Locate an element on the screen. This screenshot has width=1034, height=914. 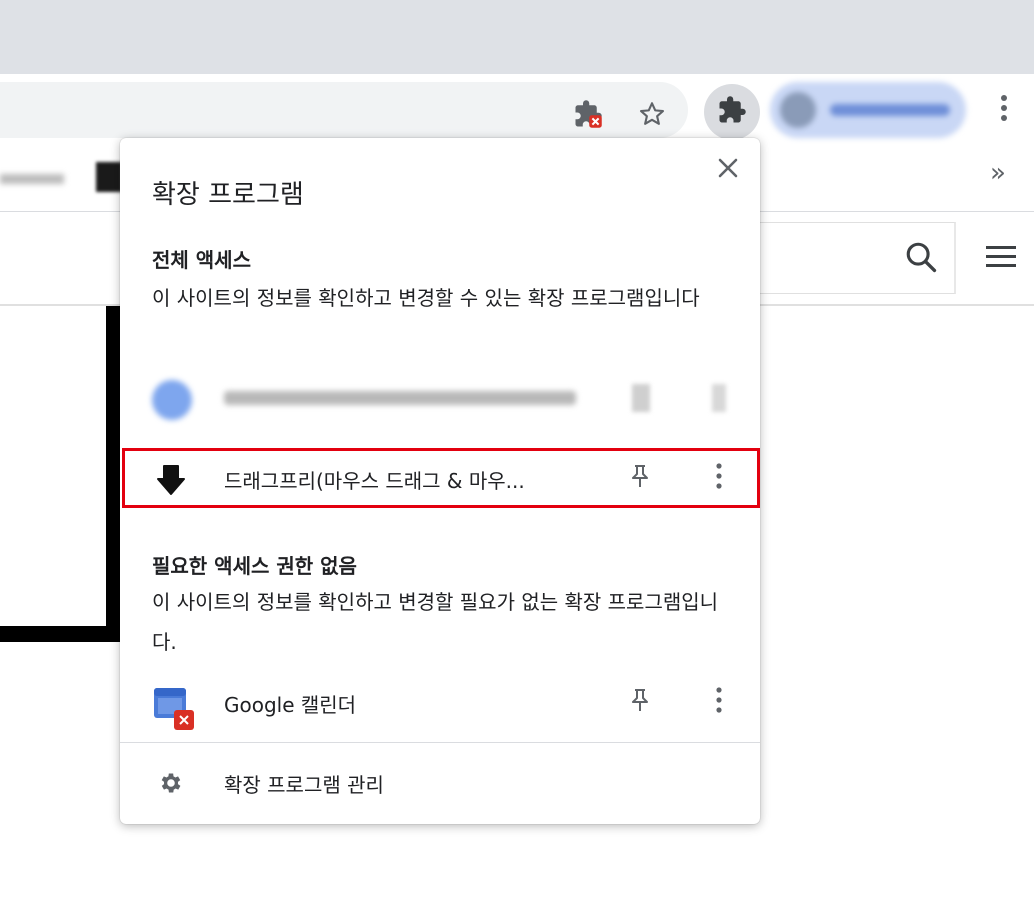
highlight-box is located at coordinates (441, 478).